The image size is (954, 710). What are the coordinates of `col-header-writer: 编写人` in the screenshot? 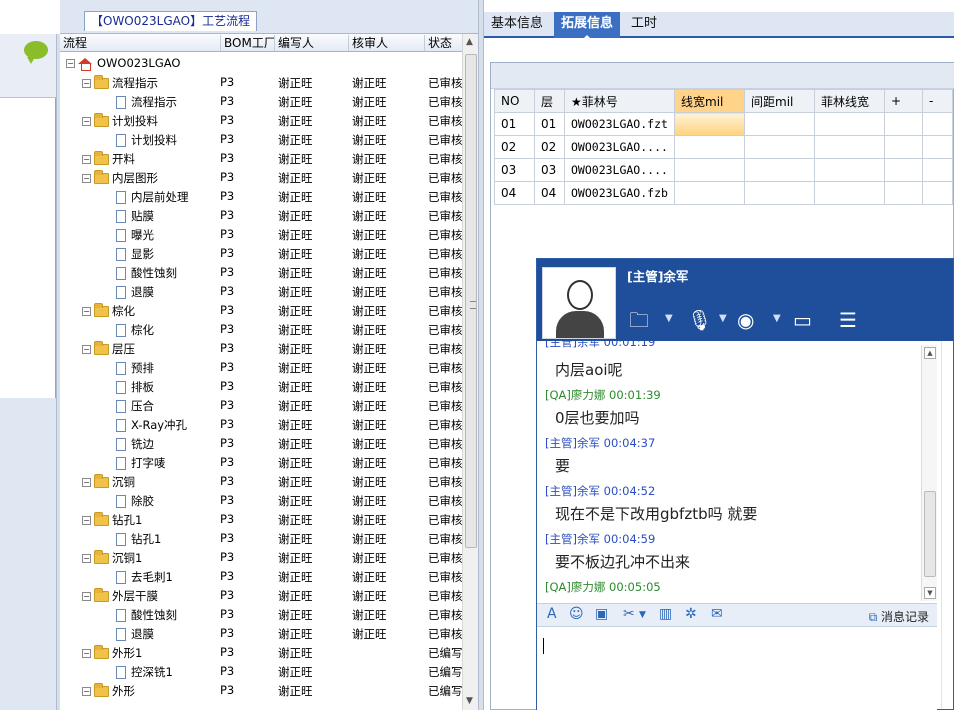 It's located at (294, 43).